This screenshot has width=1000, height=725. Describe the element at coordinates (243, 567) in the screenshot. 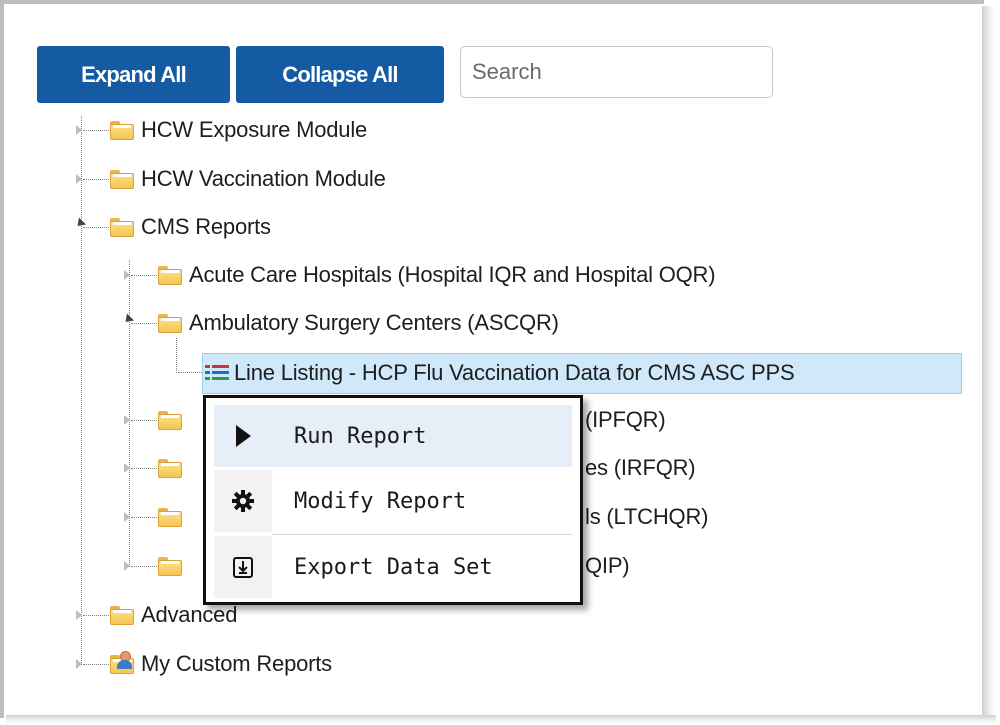

I see `export-icon` at that location.